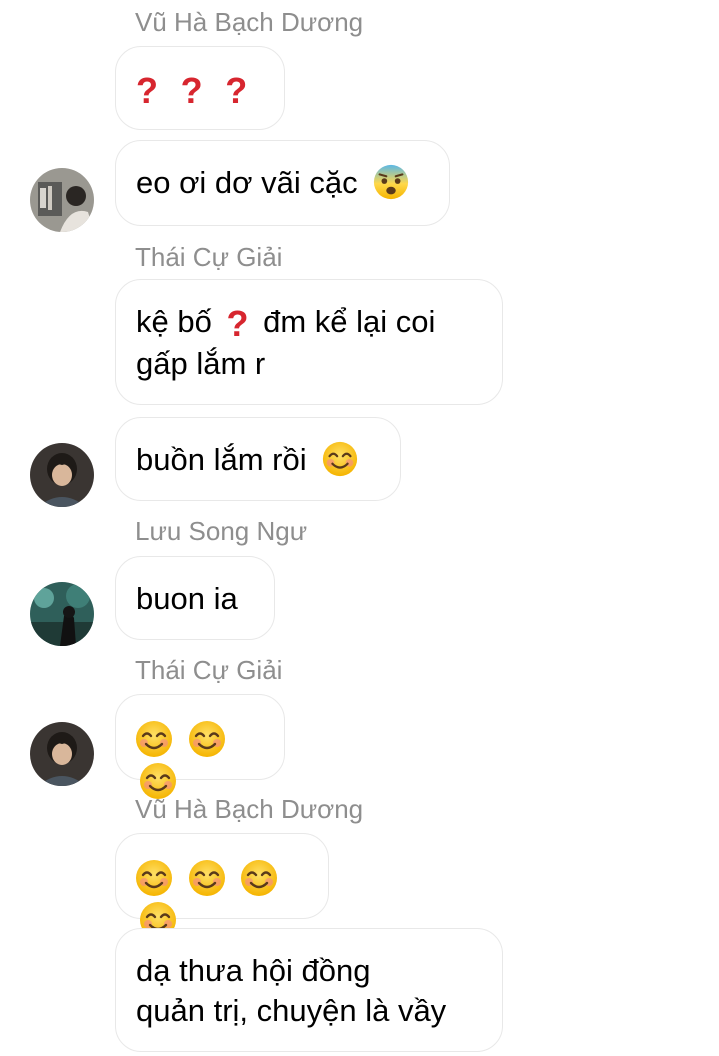  What do you see at coordinates (221, 531) in the screenshot?
I see `sender-name: Lưu Song Ngư` at bounding box center [221, 531].